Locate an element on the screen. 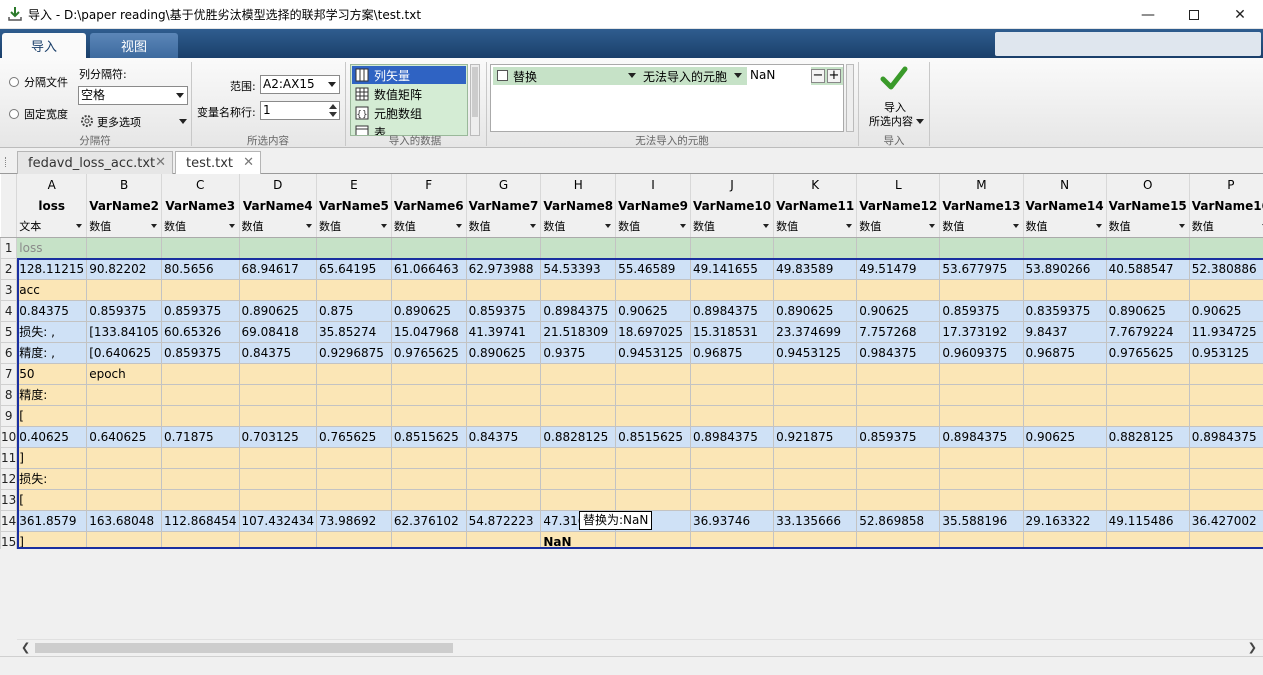 This screenshot has height=675, width=1263. maximize-button is located at coordinates (1194, 14).